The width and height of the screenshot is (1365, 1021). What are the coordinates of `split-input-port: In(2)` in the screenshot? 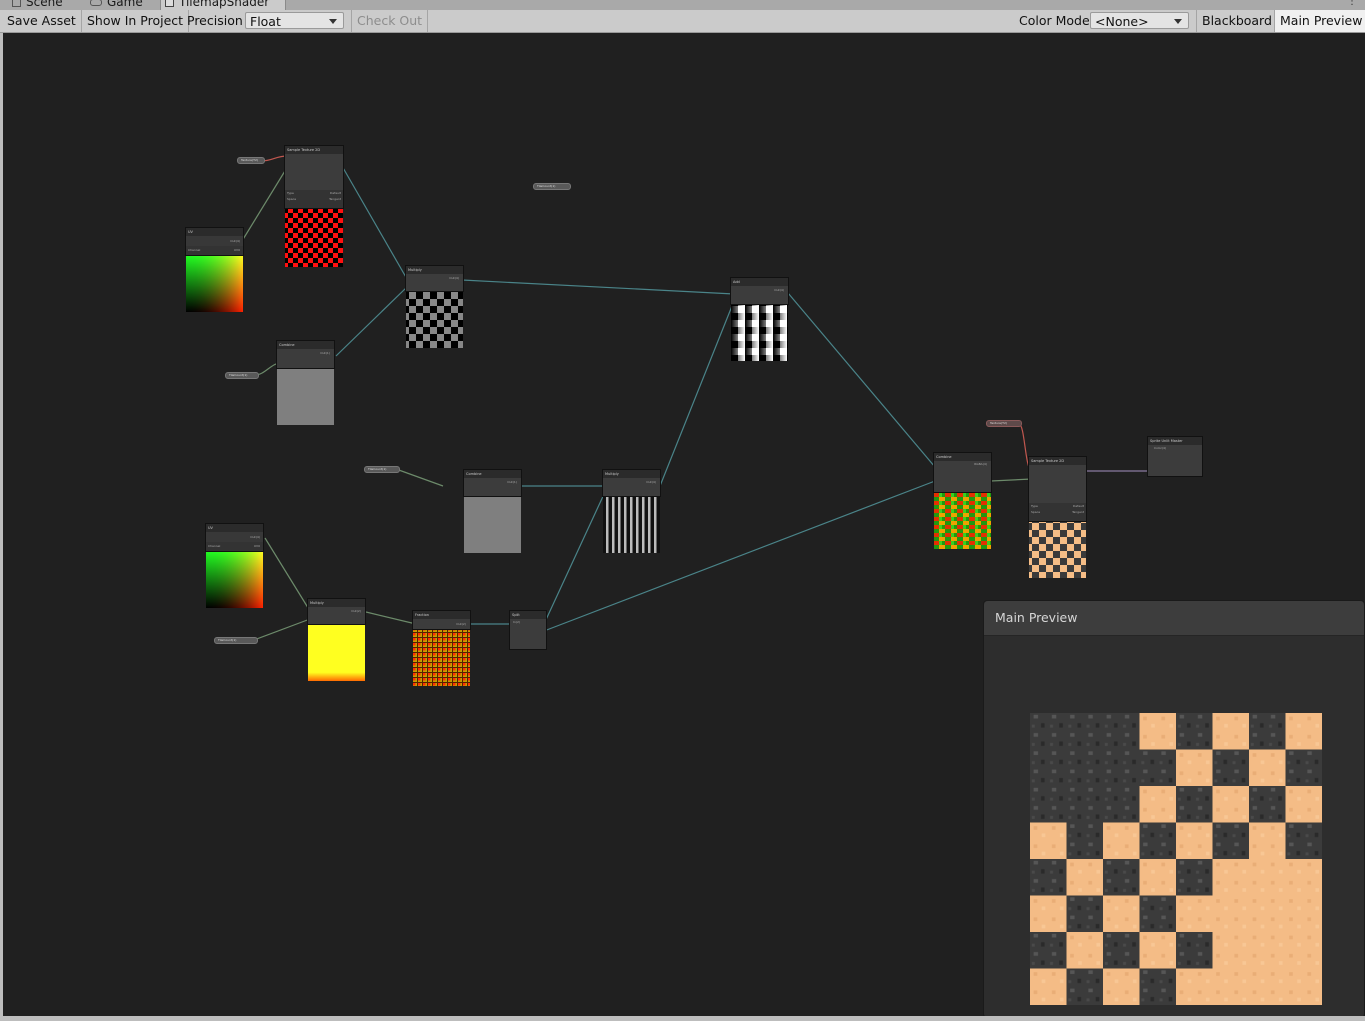 It's located at (516, 622).